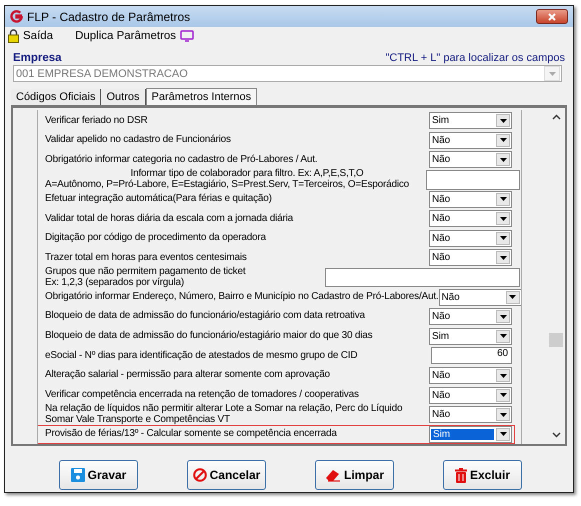 The width and height of the screenshot is (581, 506). Describe the element at coordinates (145, 277) in the screenshot. I see `setting-label: Grupos que não permitem pagamento de ticket Ex: 1,2,3 (separados por vírgula)` at that location.